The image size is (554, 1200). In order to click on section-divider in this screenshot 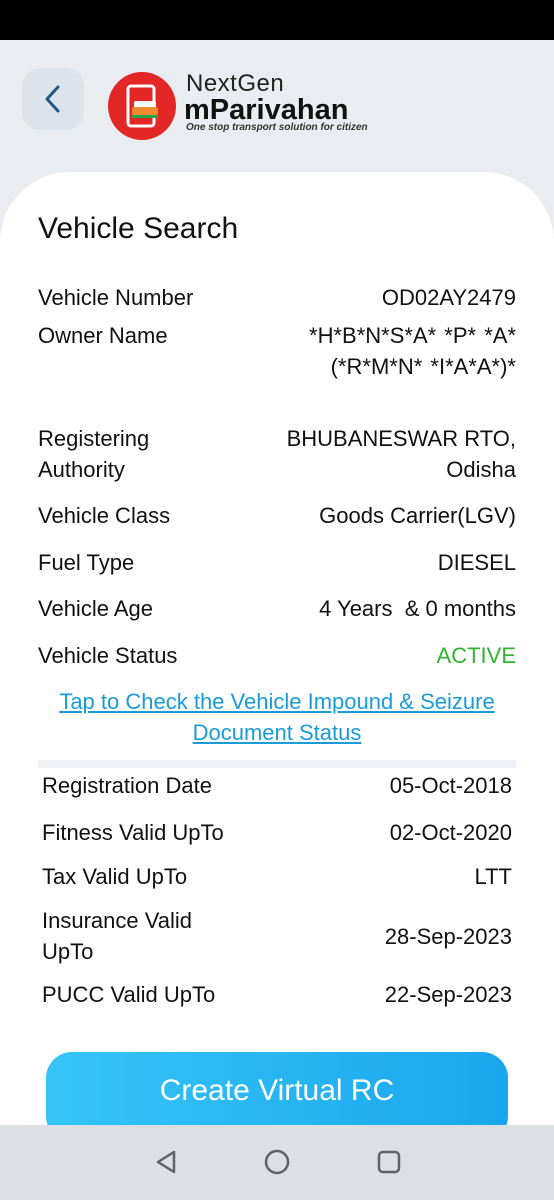, I will do `click(277, 764)`.